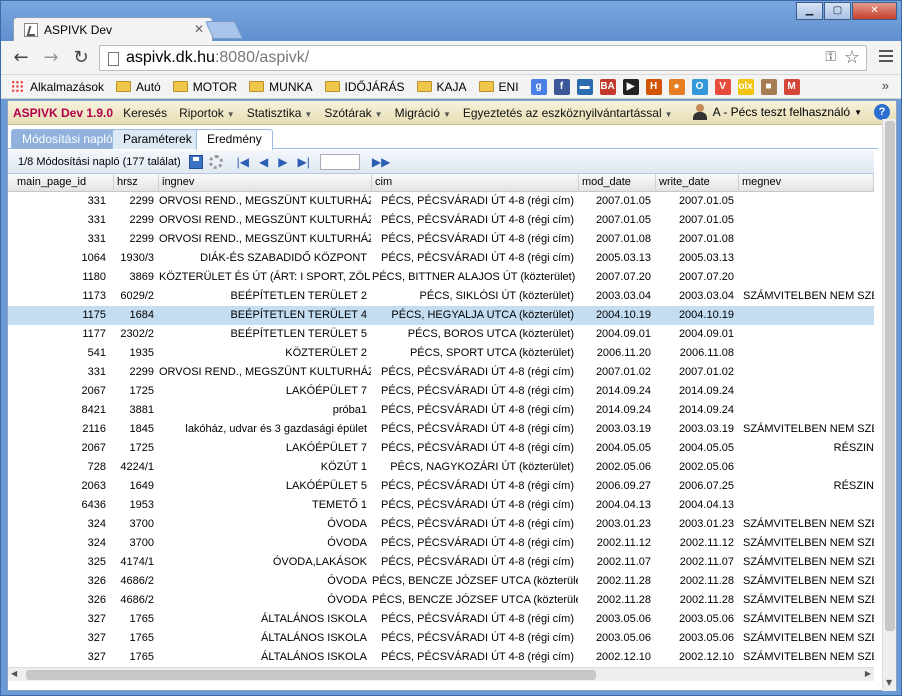 The height and width of the screenshot is (696, 902). Describe the element at coordinates (157, 139) in the screenshot. I see `tab-parameterek: Paraméterek` at that location.